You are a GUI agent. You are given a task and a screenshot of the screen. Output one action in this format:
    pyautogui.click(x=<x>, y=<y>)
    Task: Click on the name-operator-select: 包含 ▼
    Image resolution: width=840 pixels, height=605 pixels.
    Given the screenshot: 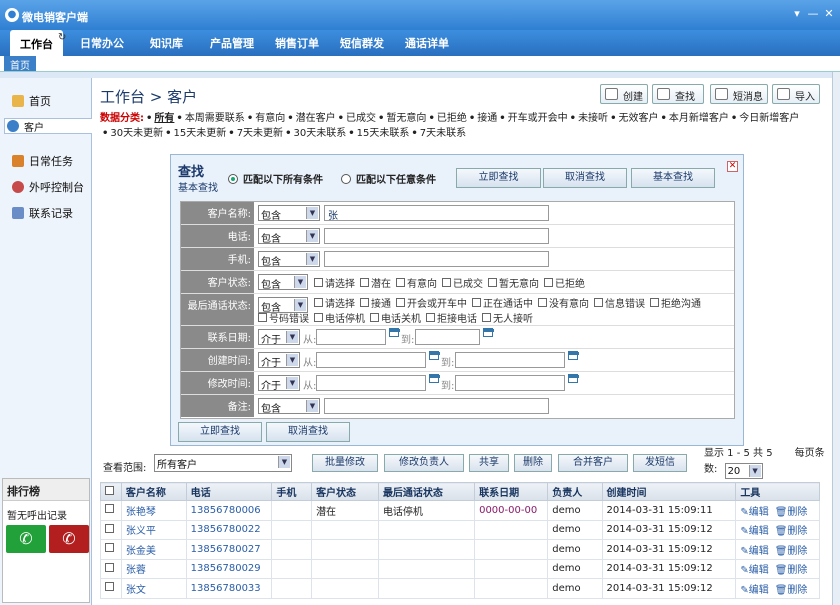 What is the action you would take?
    pyautogui.click(x=289, y=213)
    